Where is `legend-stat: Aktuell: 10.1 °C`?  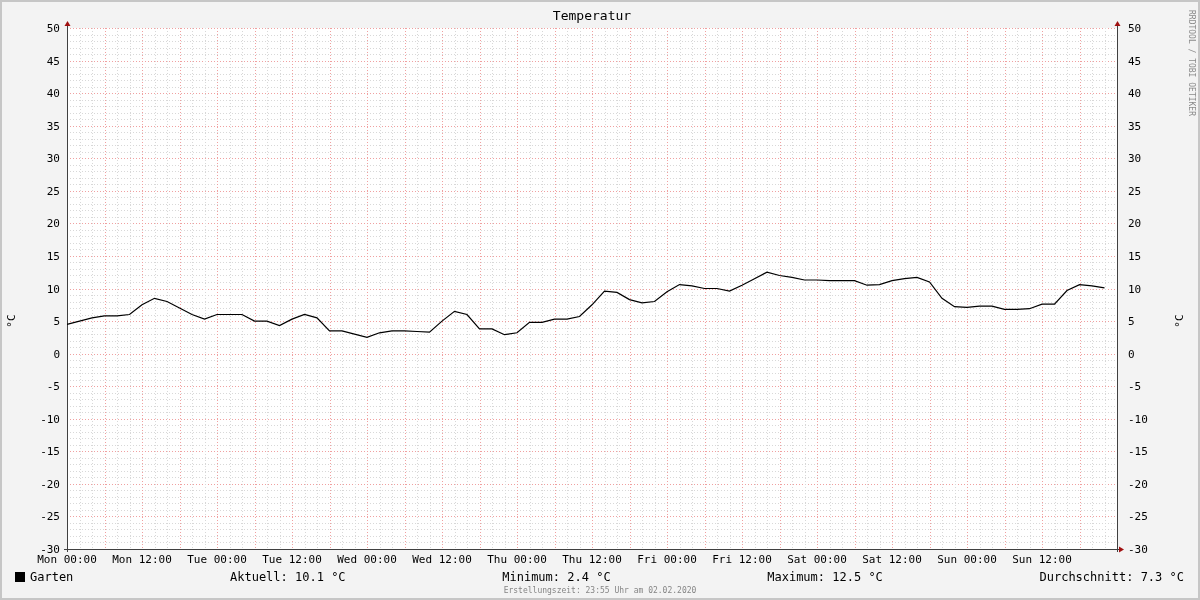 legend-stat: Aktuell: 10.1 °C is located at coordinates (288, 576).